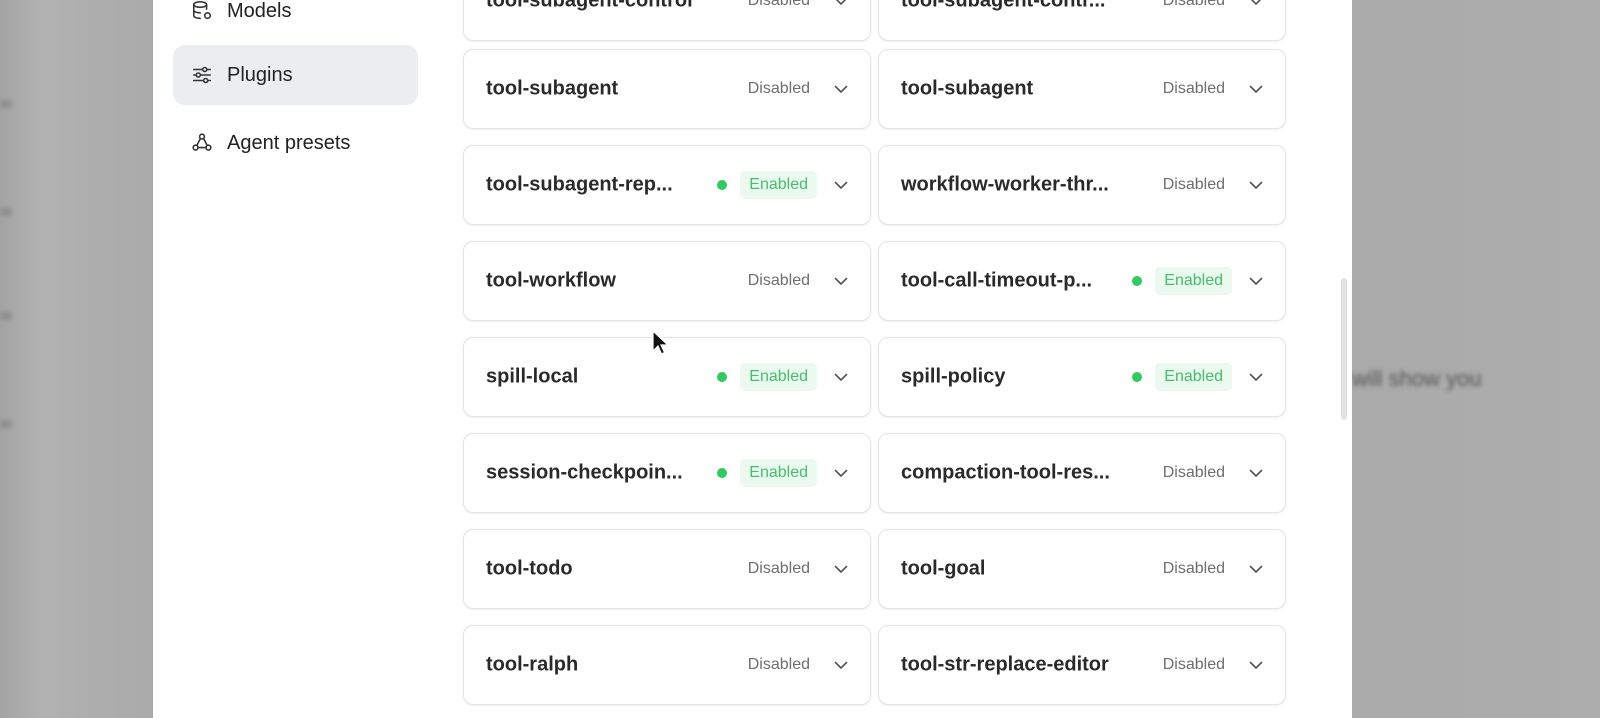 The height and width of the screenshot is (718, 1600). I want to click on plugin-card: compaction-tool-res... Disabled, so click(1082, 473).